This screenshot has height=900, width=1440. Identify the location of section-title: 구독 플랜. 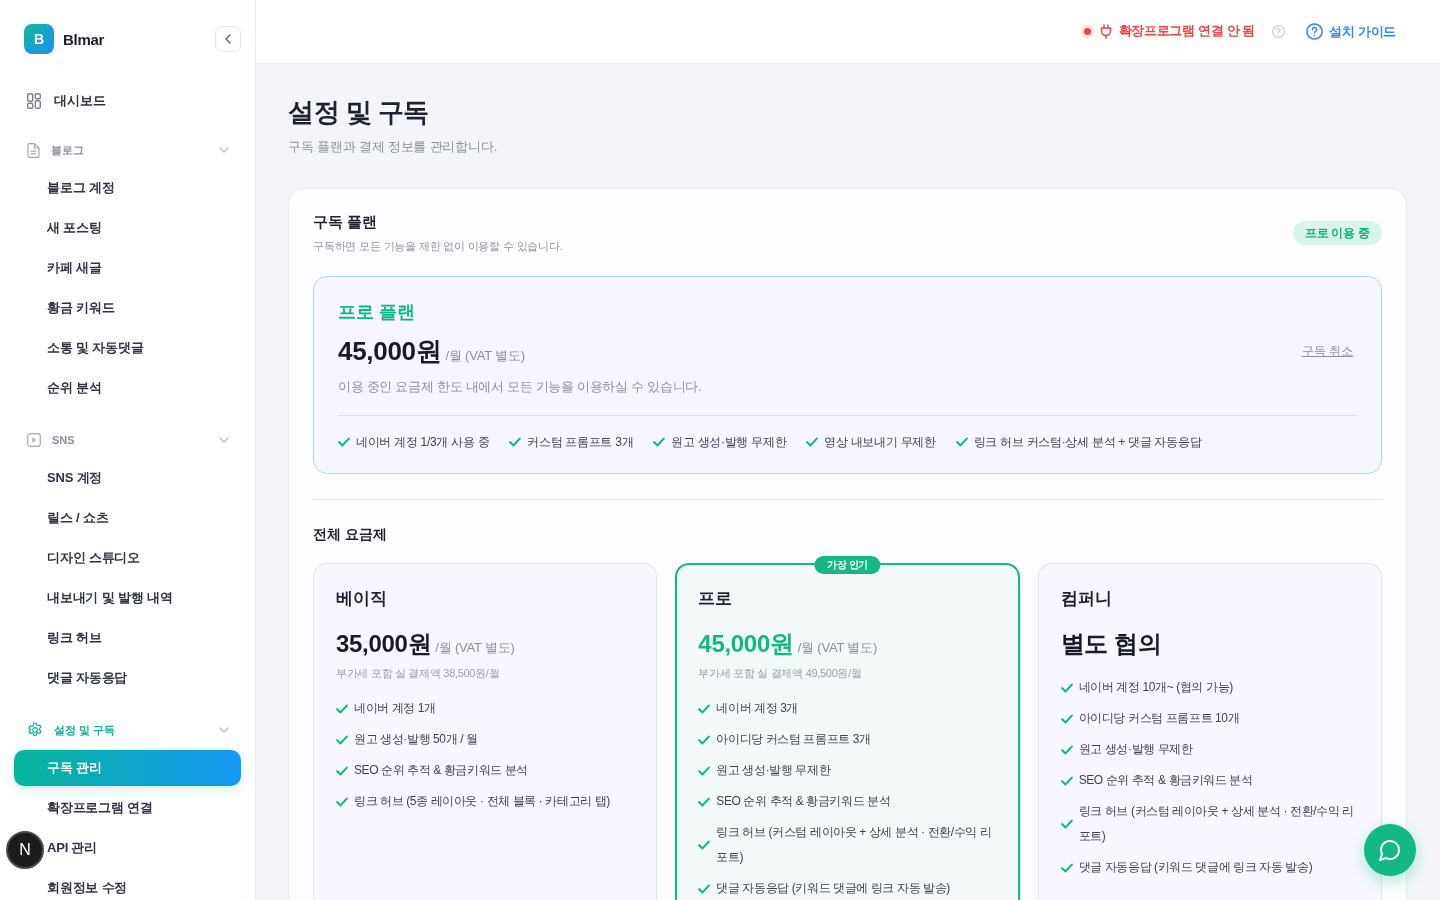
(345, 222).